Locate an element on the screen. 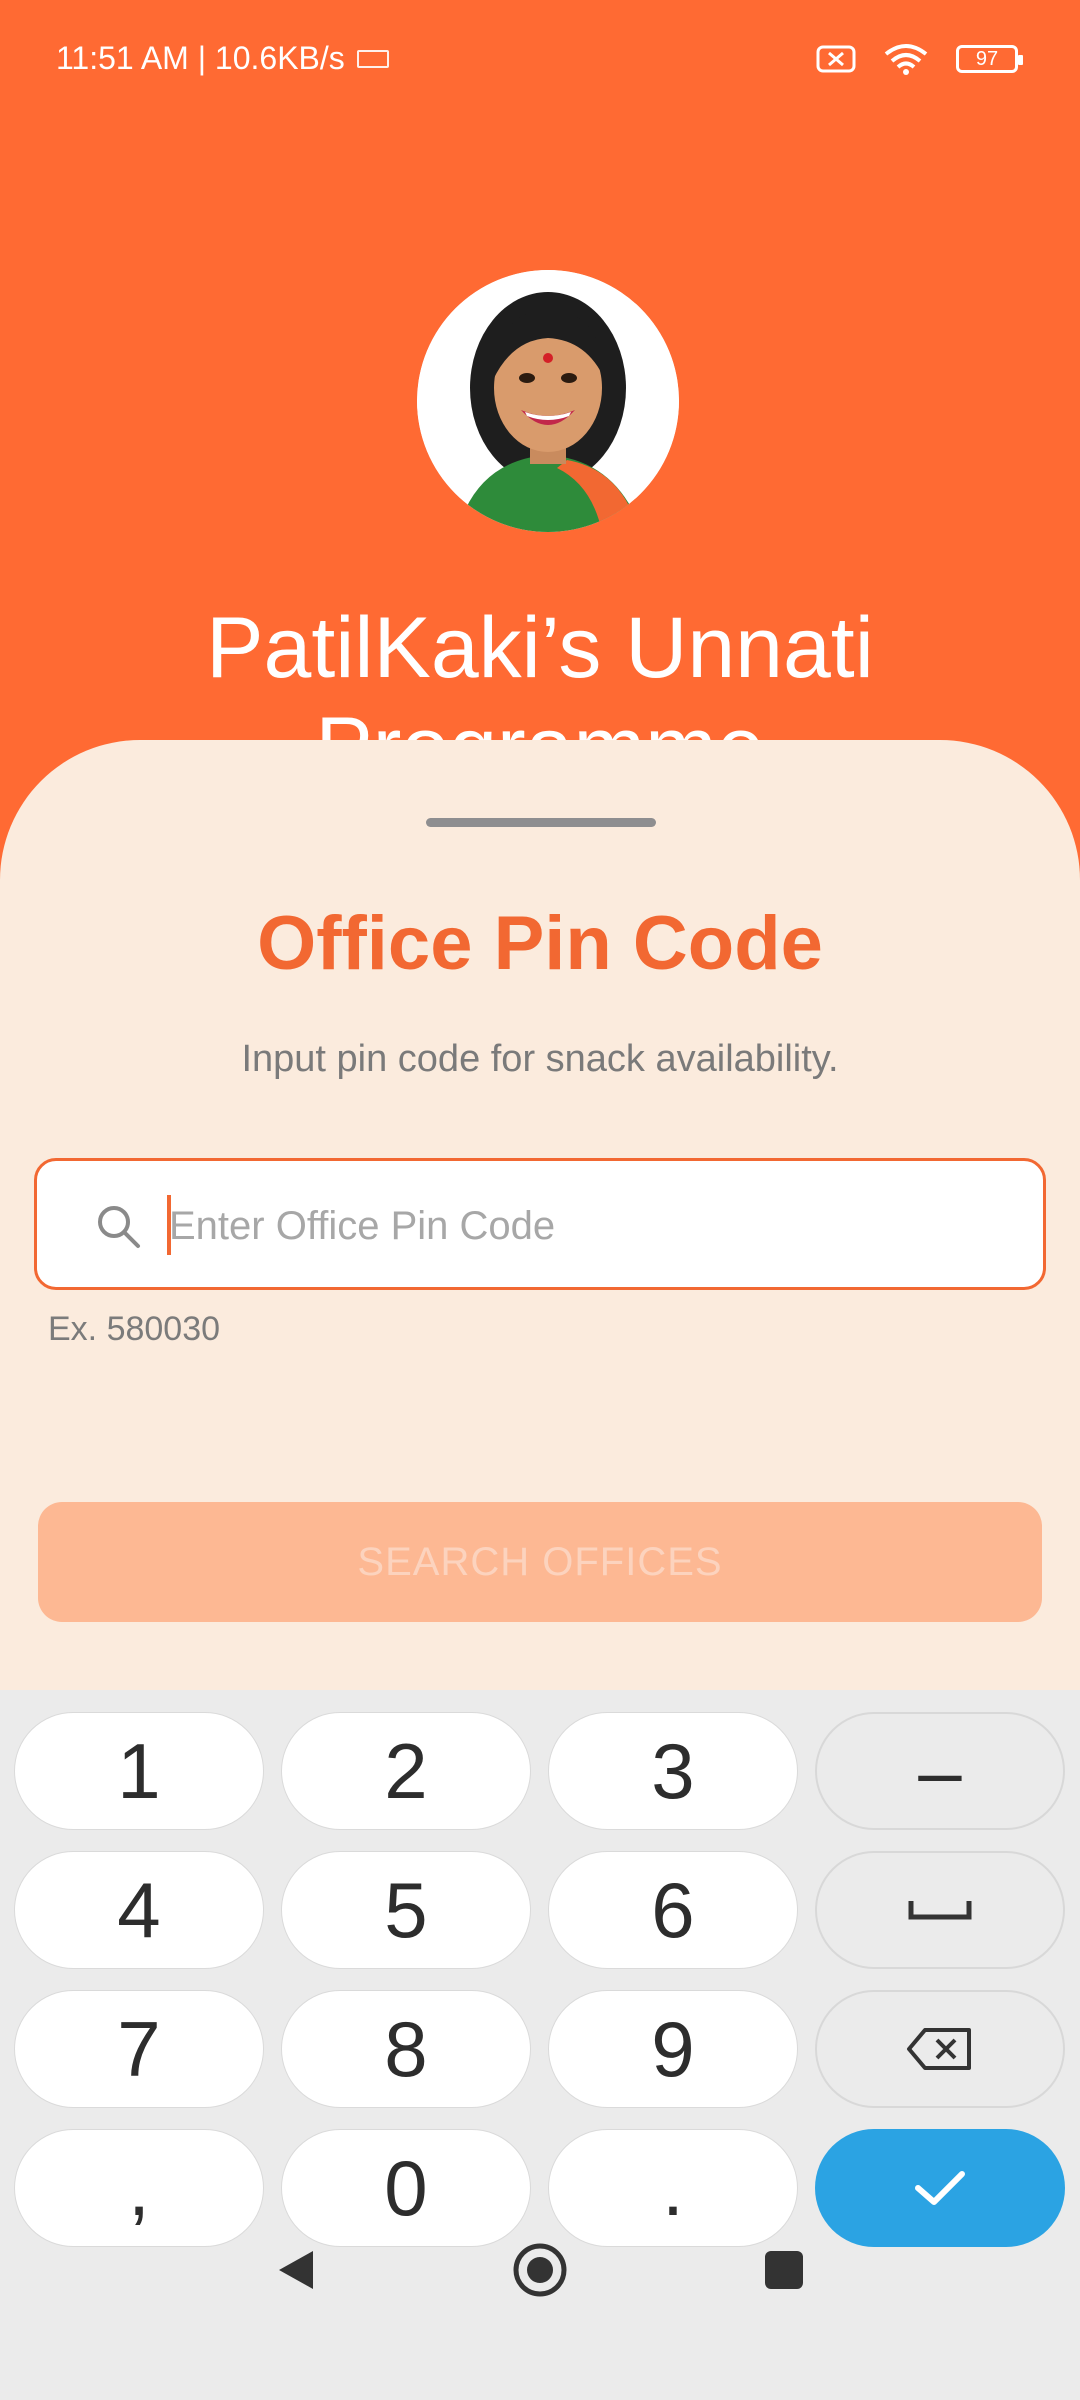 Image resolution: width=1080 pixels, height=2400 pixels. key-3: 3 is located at coordinates (673, 1771).